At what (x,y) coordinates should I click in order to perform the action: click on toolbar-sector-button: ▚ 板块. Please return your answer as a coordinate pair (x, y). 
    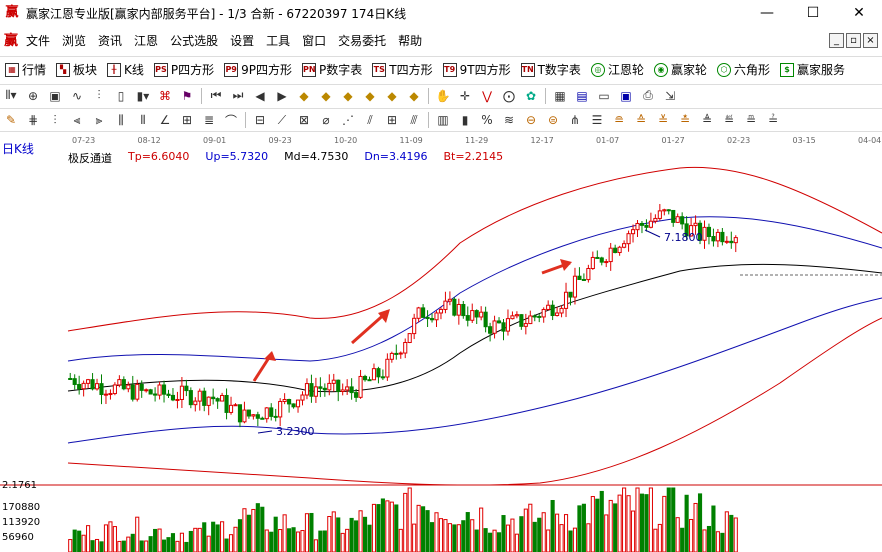
    Looking at the image, I should click on (76, 70).